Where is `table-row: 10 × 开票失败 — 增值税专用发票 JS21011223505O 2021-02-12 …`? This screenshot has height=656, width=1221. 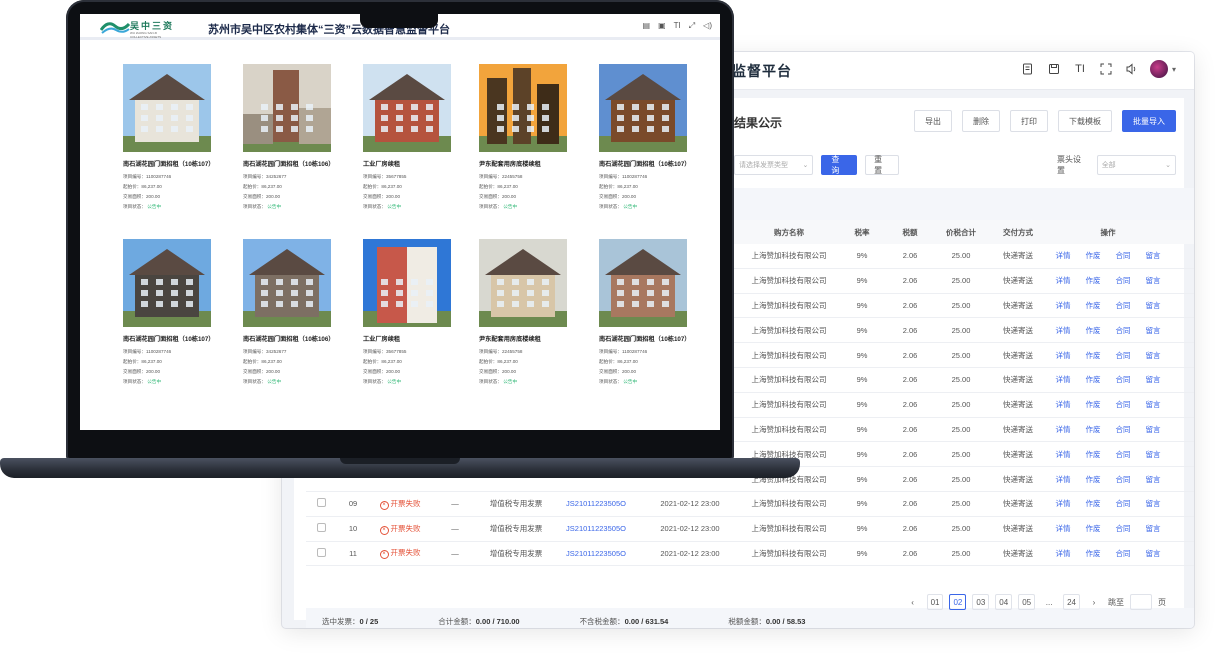
table-row: 10 × 开票失败 — 增值税专用发票 JS21011223505O 2021-02-12 … is located at coordinates (750, 529).